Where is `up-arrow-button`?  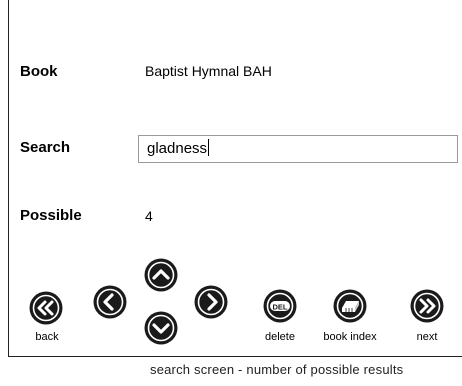 up-arrow-button is located at coordinates (161, 275).